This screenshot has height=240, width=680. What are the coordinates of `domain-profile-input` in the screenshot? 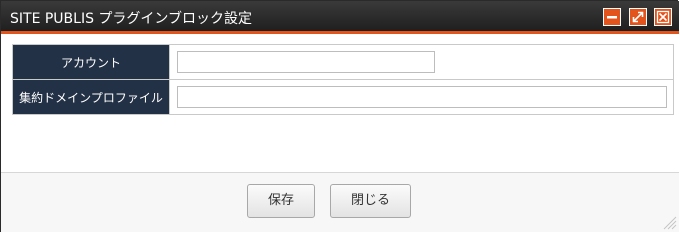 It's located at (422, 97).